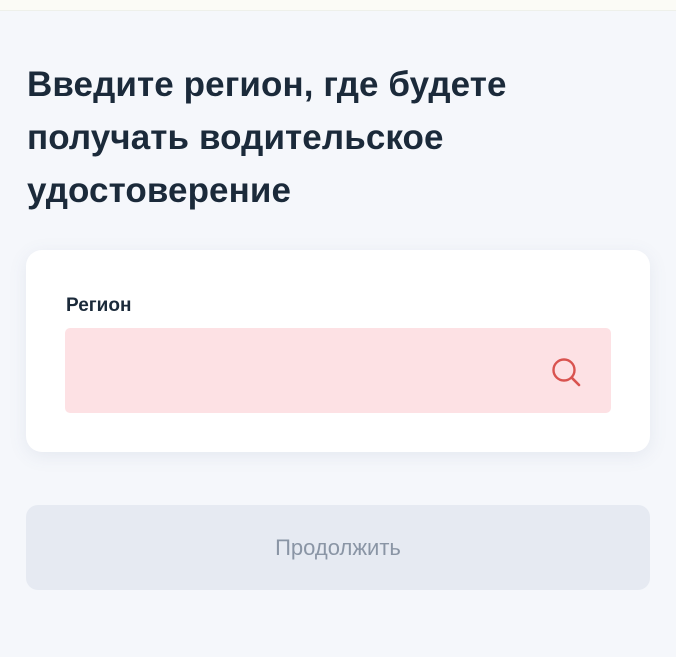 This screenshot has width=676, height=657. What do you see at coordinates (338, 5) in the screenshot?
I see `top-strip` at bounding box center [338, 5].